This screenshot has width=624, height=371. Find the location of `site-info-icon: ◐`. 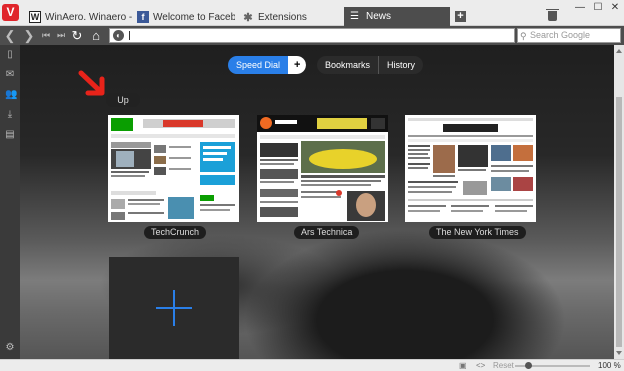

site-info-icon: ◐ is located at coordinates (118, 35).